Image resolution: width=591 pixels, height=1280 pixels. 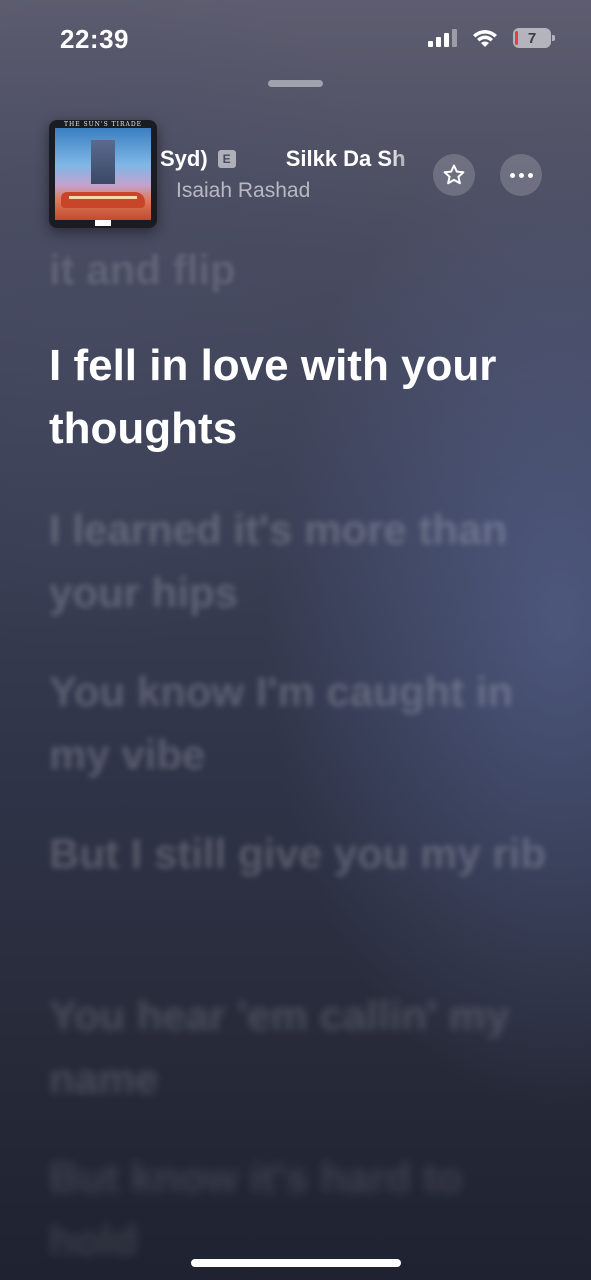 I want to click on wifi-icon, so click(x=485, y=38).